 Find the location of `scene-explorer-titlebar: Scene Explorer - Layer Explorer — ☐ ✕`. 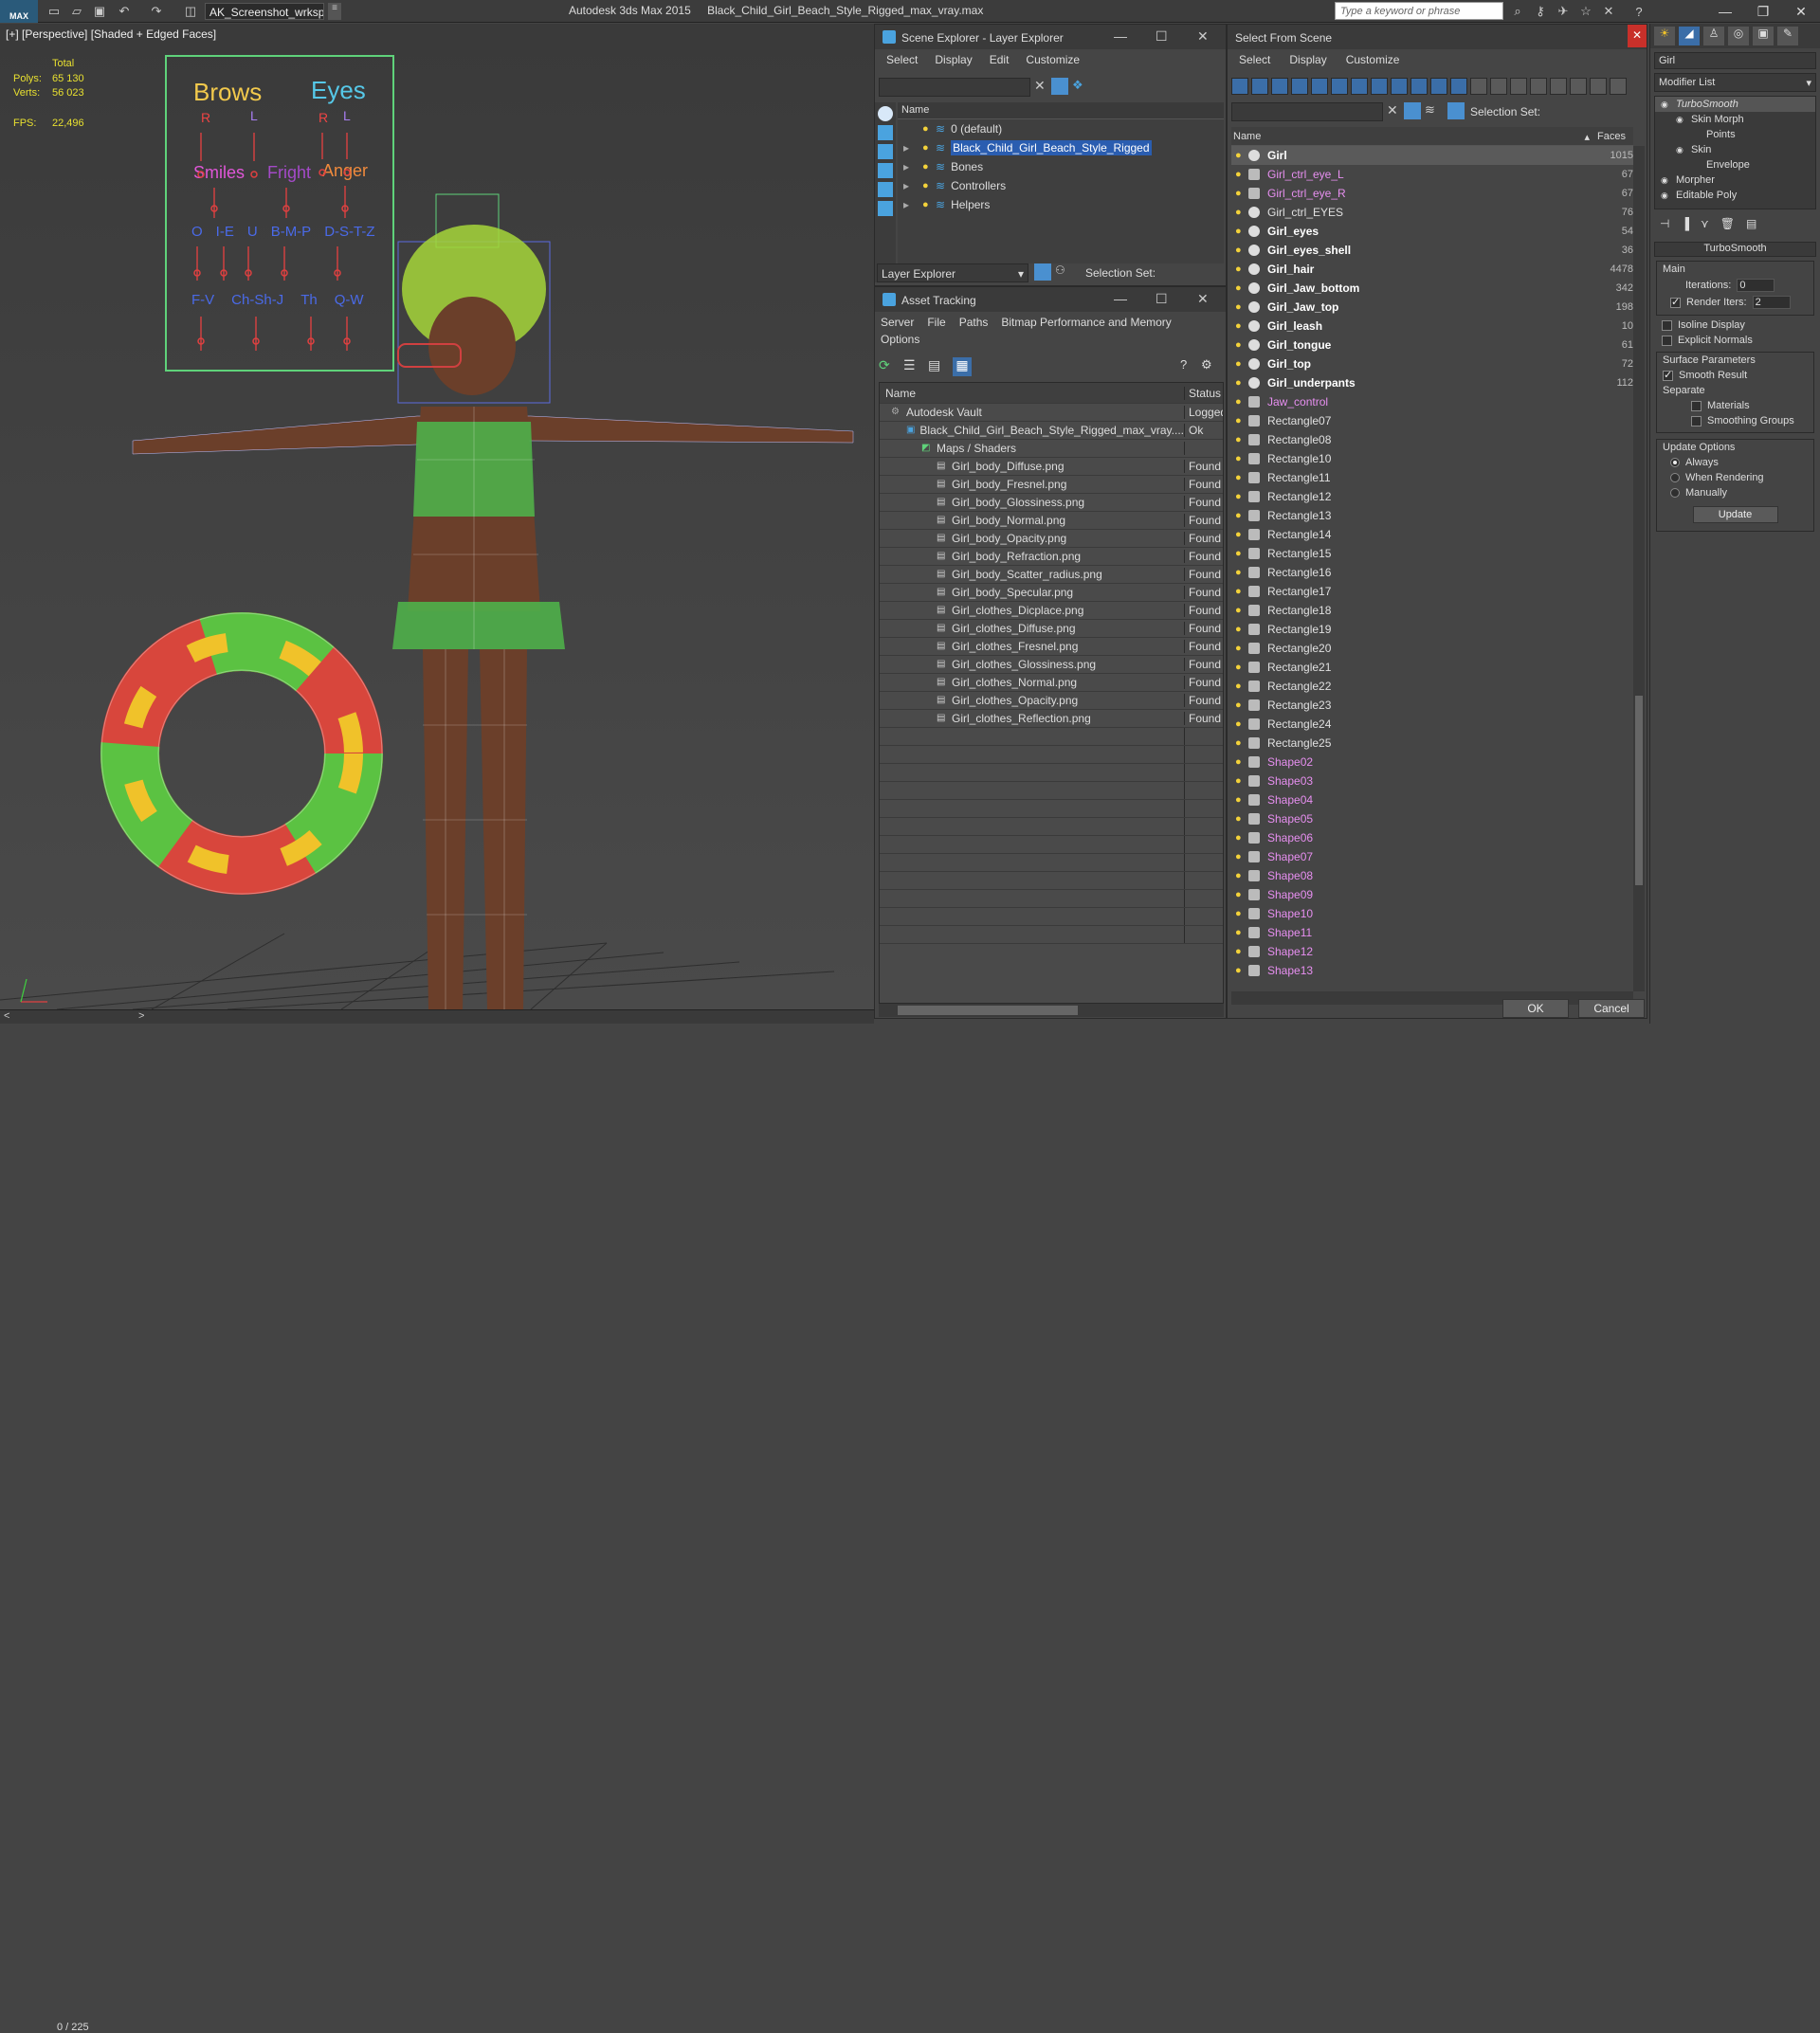

scene-explorer-titlebar: Scene Explorer - Layer Explorer — ☐ ✕ is located at coordinates (1050, 37).